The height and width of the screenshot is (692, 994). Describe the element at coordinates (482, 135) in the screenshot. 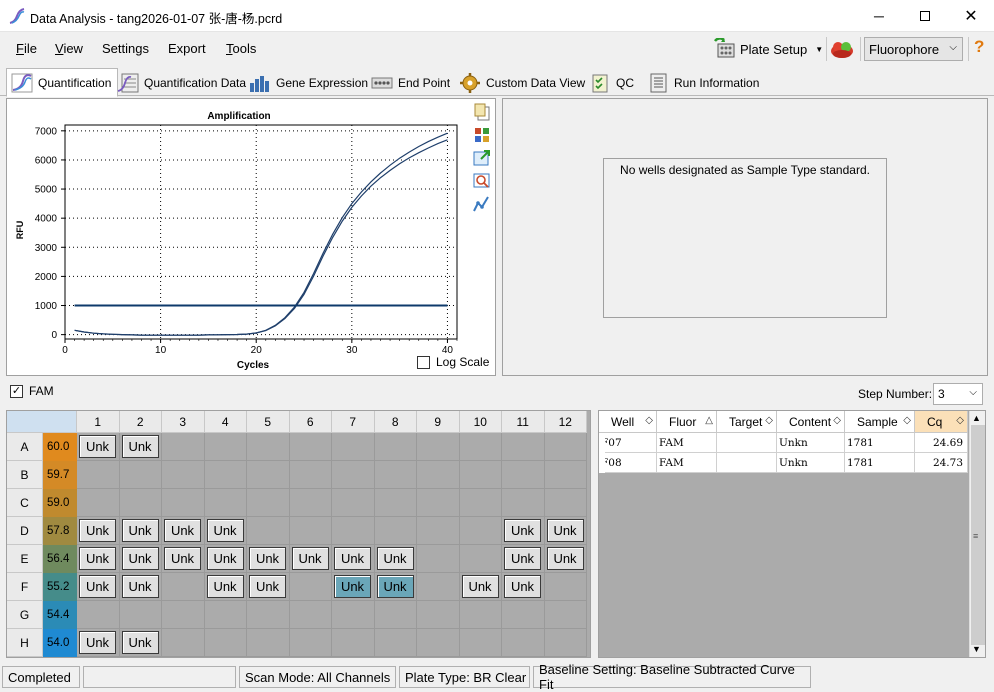

I see `plate-view-icon` at that location.